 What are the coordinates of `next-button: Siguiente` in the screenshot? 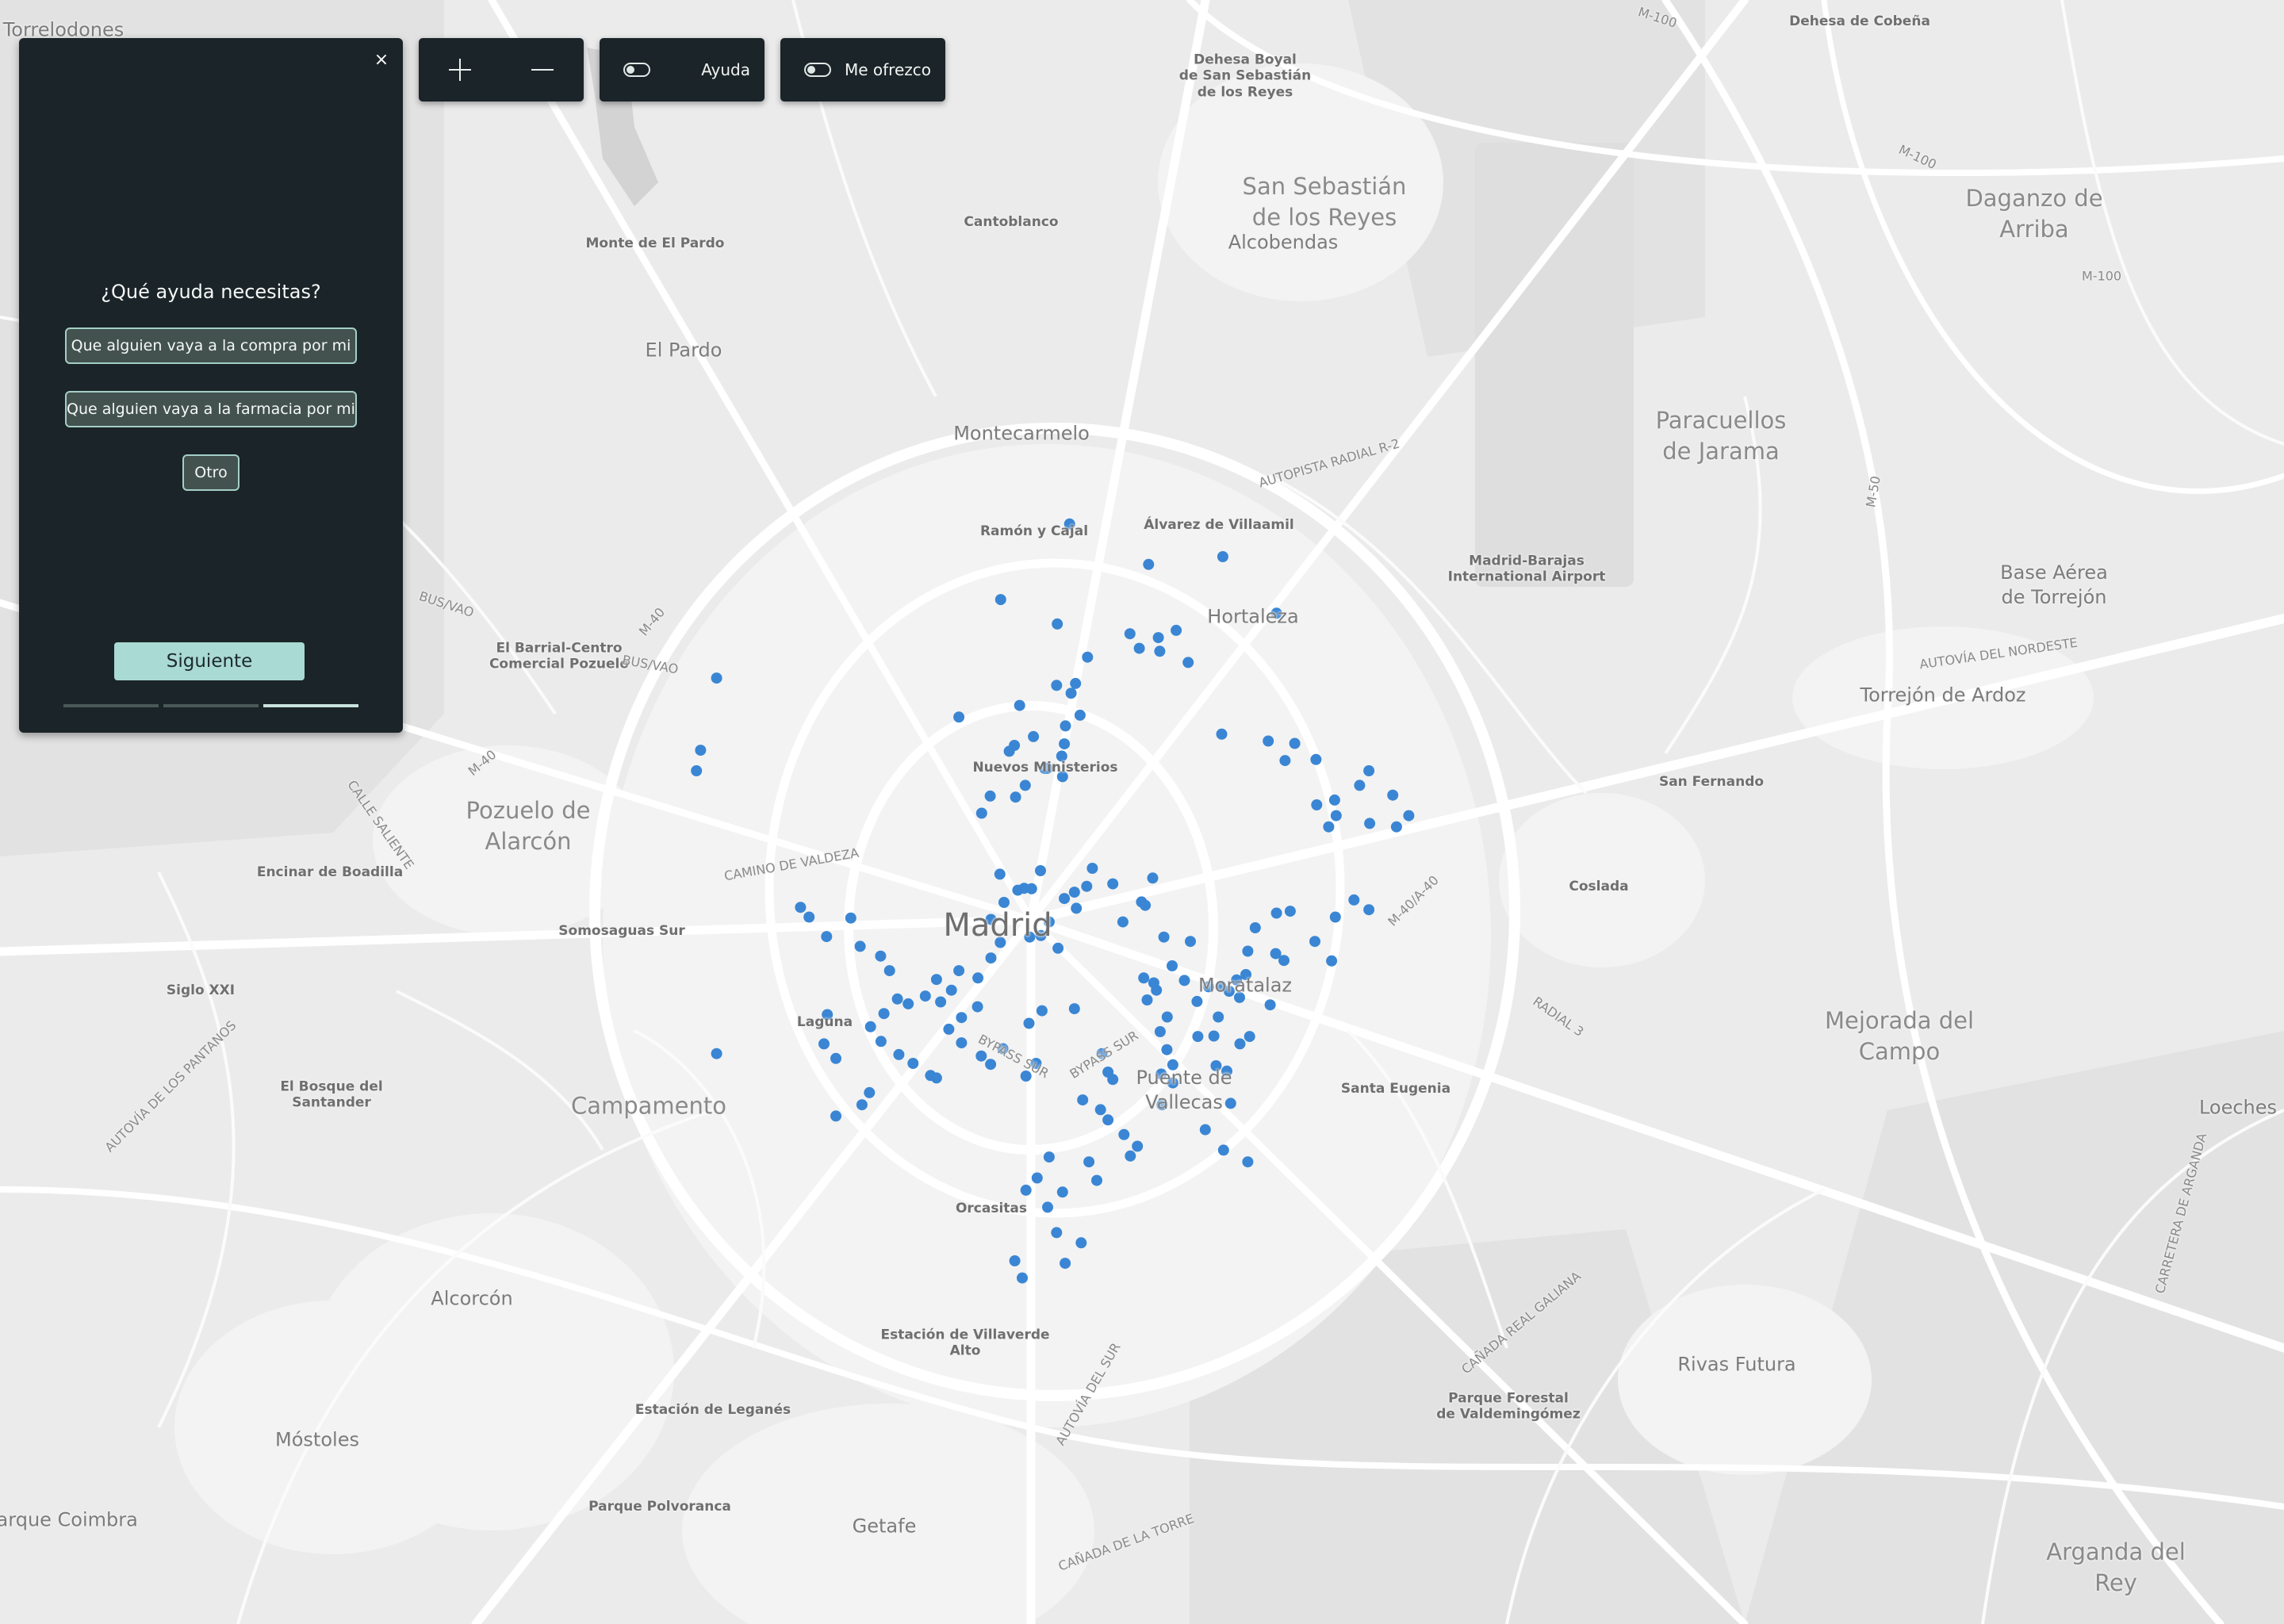 It's located at (209, 661).